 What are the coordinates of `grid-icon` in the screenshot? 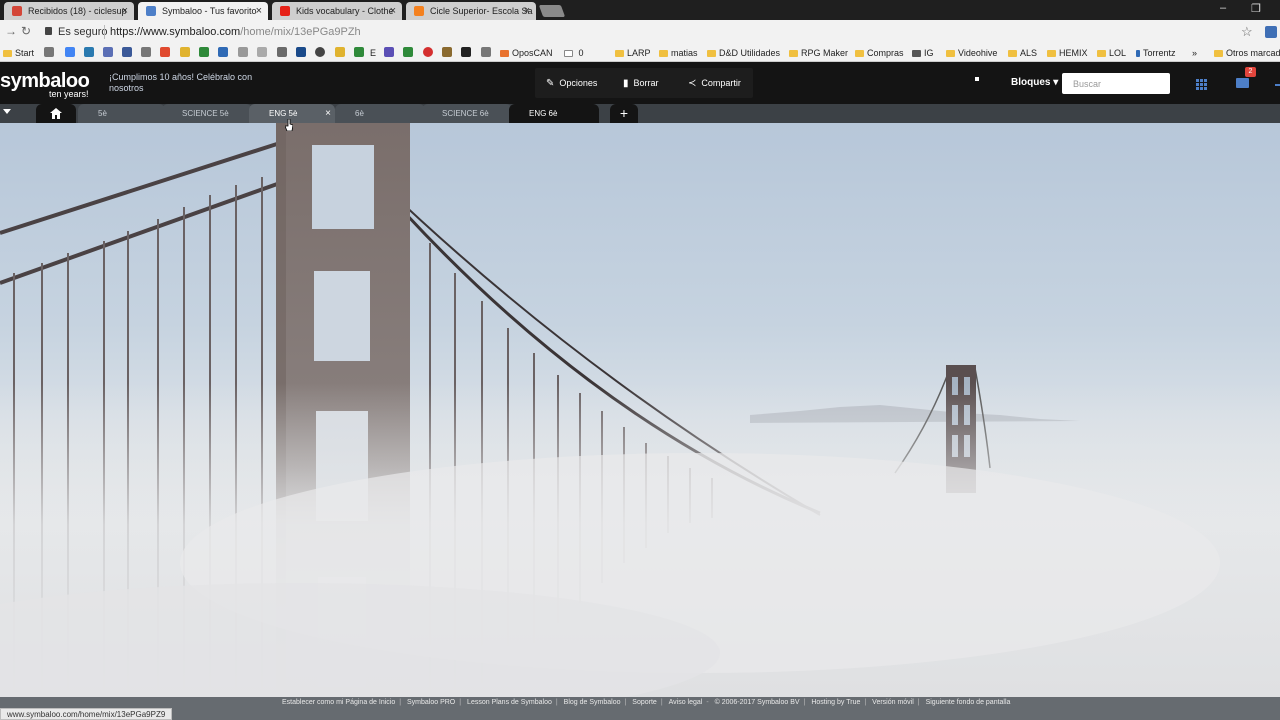 It's located at (1201, 84).